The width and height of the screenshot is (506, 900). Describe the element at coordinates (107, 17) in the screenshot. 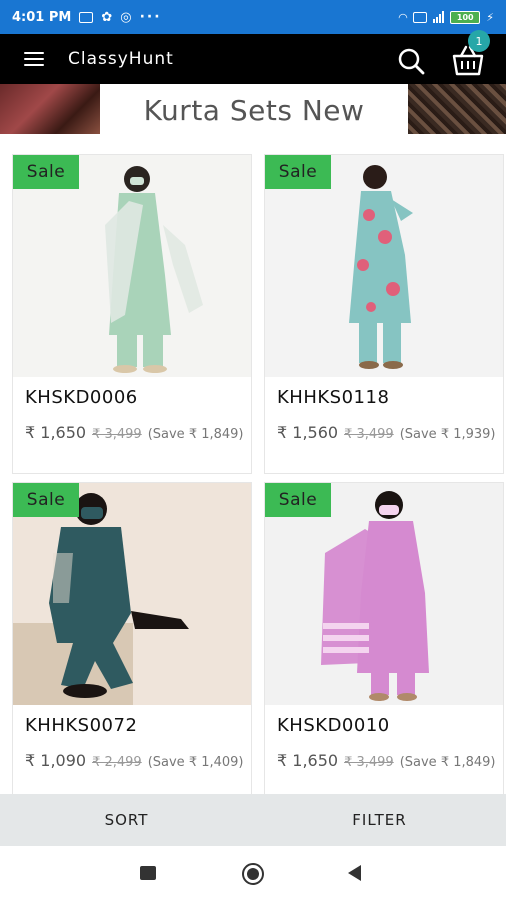

I see `settings-status-icon: ✿` at that location.